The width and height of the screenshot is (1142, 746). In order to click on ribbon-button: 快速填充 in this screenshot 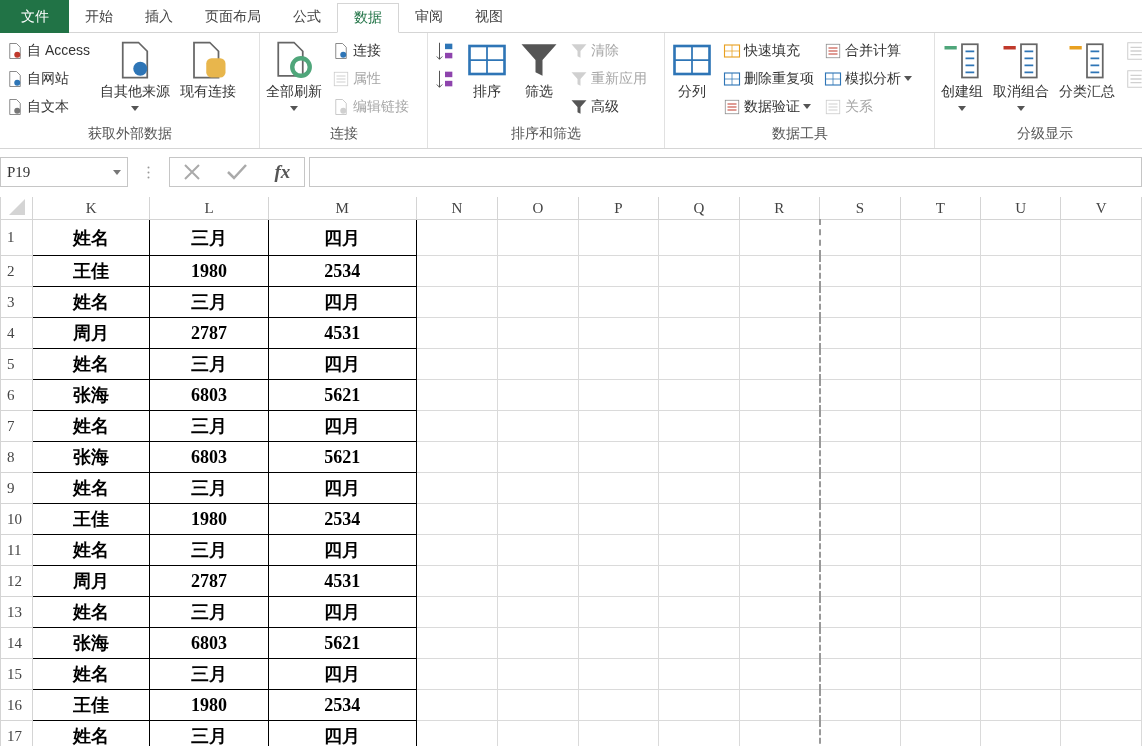, I will do `click(768, 50)`.